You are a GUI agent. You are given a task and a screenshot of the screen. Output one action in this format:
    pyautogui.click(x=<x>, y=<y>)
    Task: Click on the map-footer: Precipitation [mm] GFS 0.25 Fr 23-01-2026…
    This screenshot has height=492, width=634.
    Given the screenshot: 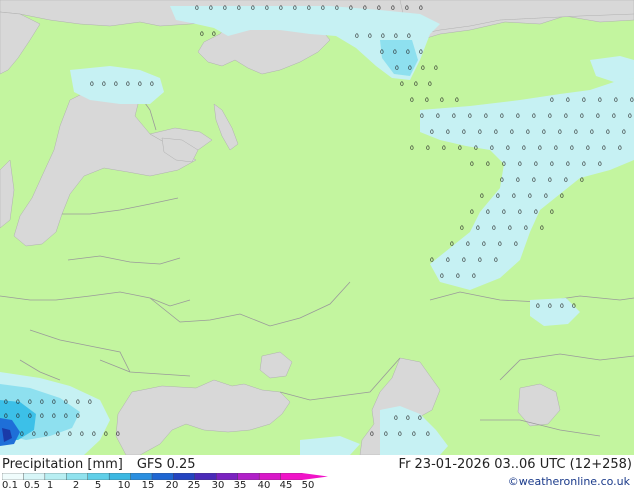 What is the action you would take?
    pyautogui.click(x=317, y=473)
    